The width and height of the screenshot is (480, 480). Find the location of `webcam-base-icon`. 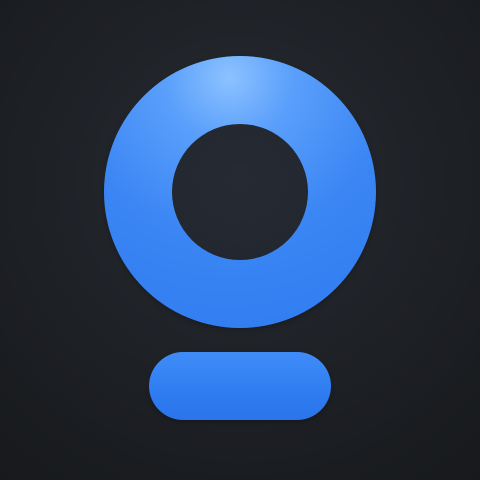

webcam-base-icon is located at coordinates (240, 386).